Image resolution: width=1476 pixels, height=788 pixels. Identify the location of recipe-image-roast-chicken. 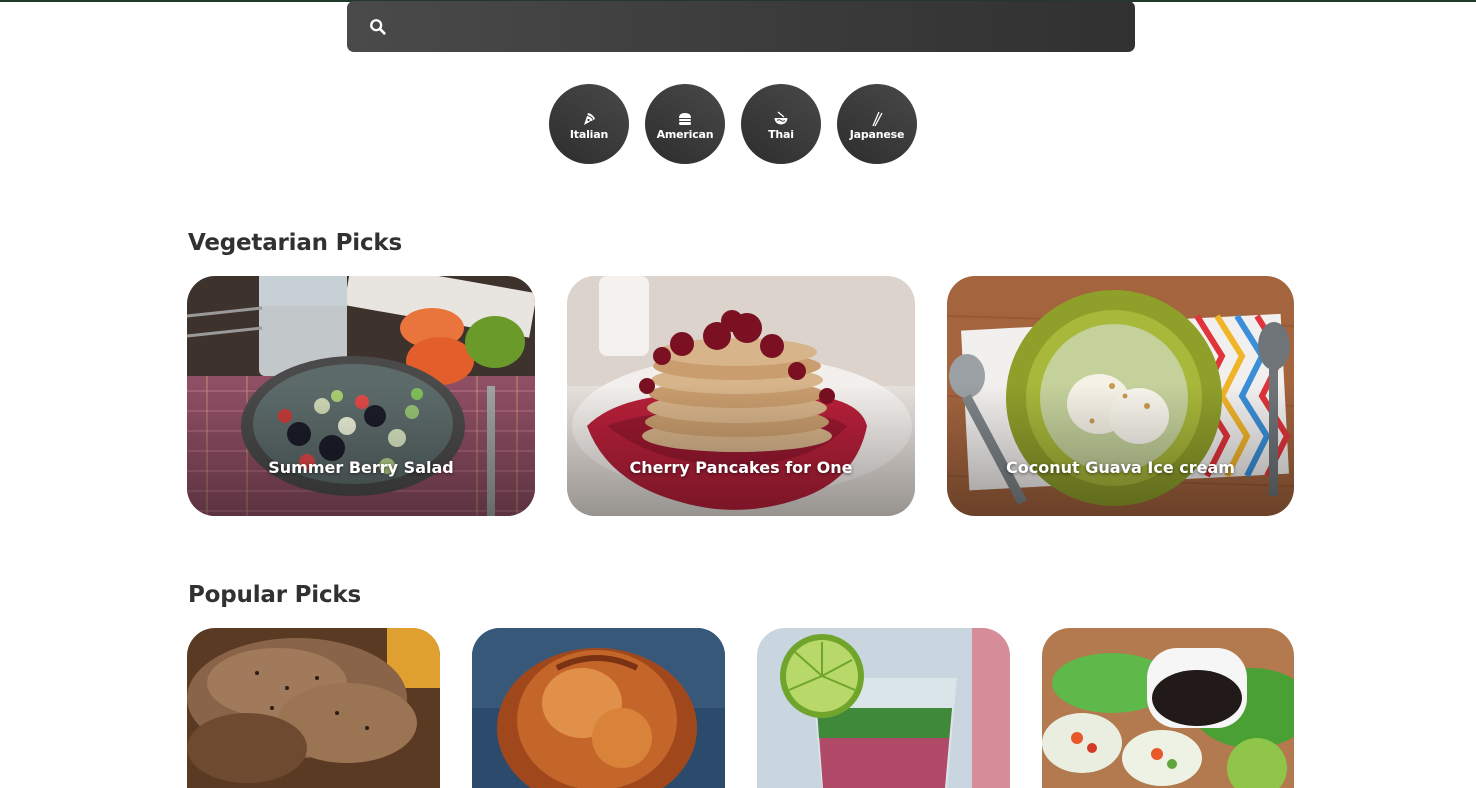
(598, 708).